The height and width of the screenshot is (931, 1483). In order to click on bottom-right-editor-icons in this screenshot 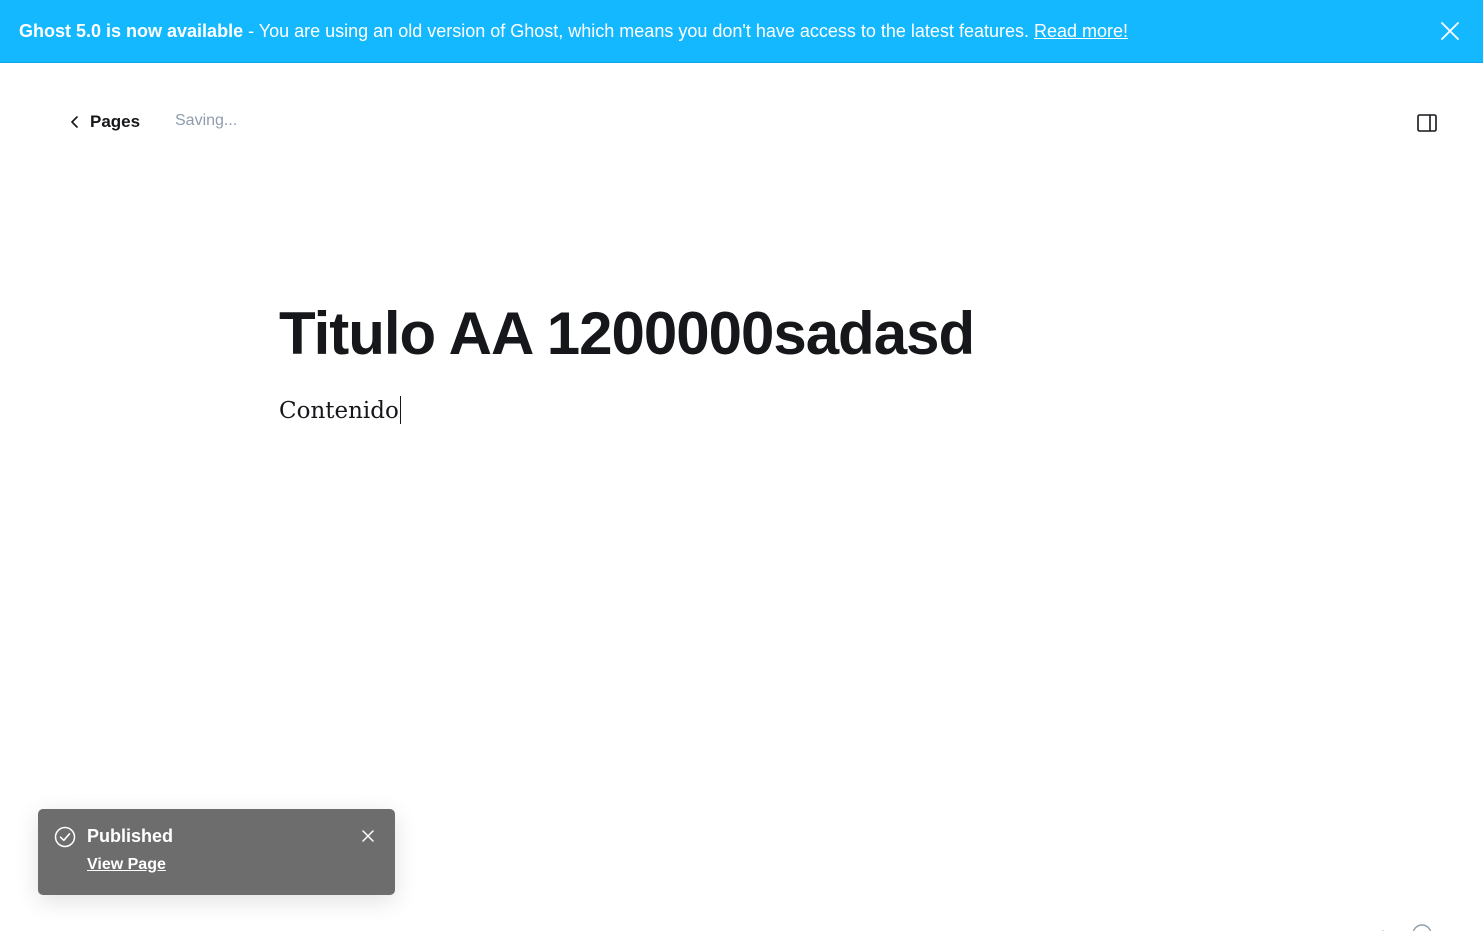, I will do `click(1403, 927)`.